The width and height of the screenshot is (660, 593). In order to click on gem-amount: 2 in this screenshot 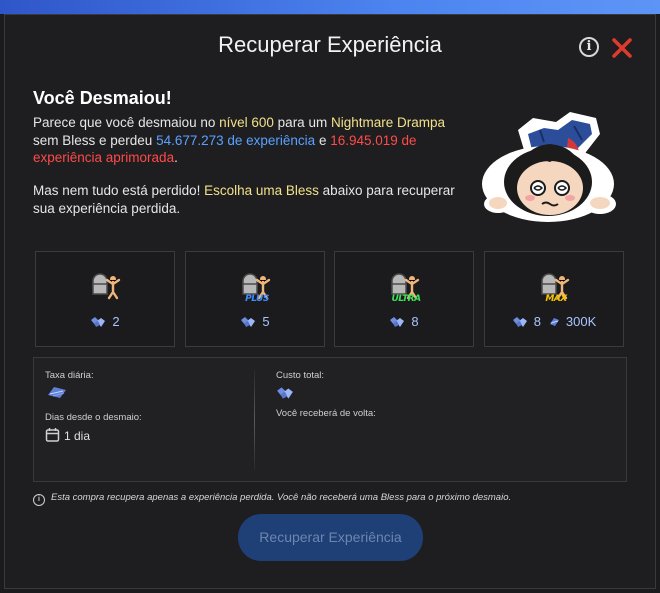, I will do `click(116, 321)`.